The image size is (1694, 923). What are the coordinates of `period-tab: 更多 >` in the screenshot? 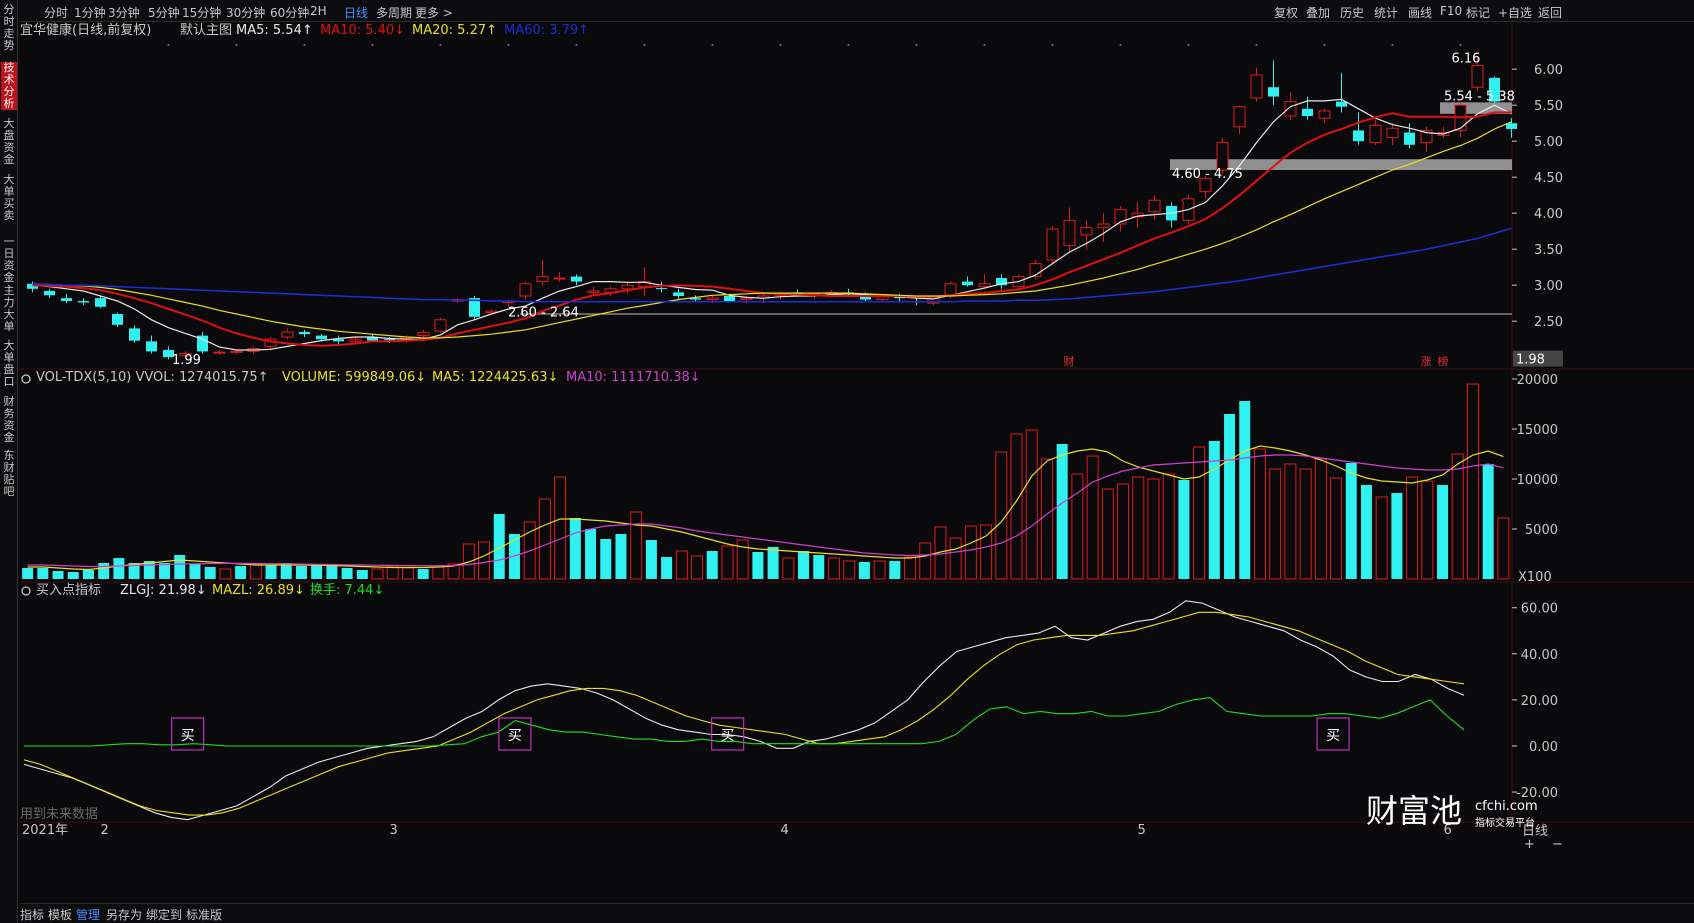 It's located at (434, 12).